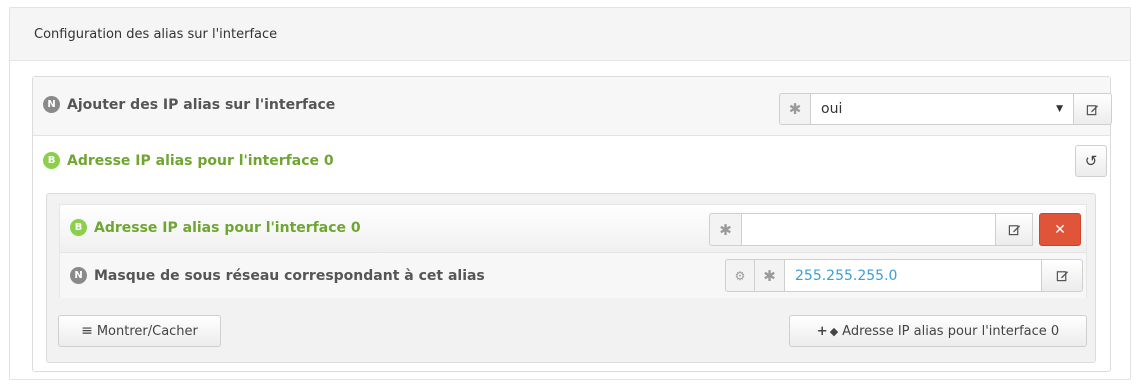 The image size is (1137, 385). I want to click on remove-icon: ✕, so click(1060, 229).